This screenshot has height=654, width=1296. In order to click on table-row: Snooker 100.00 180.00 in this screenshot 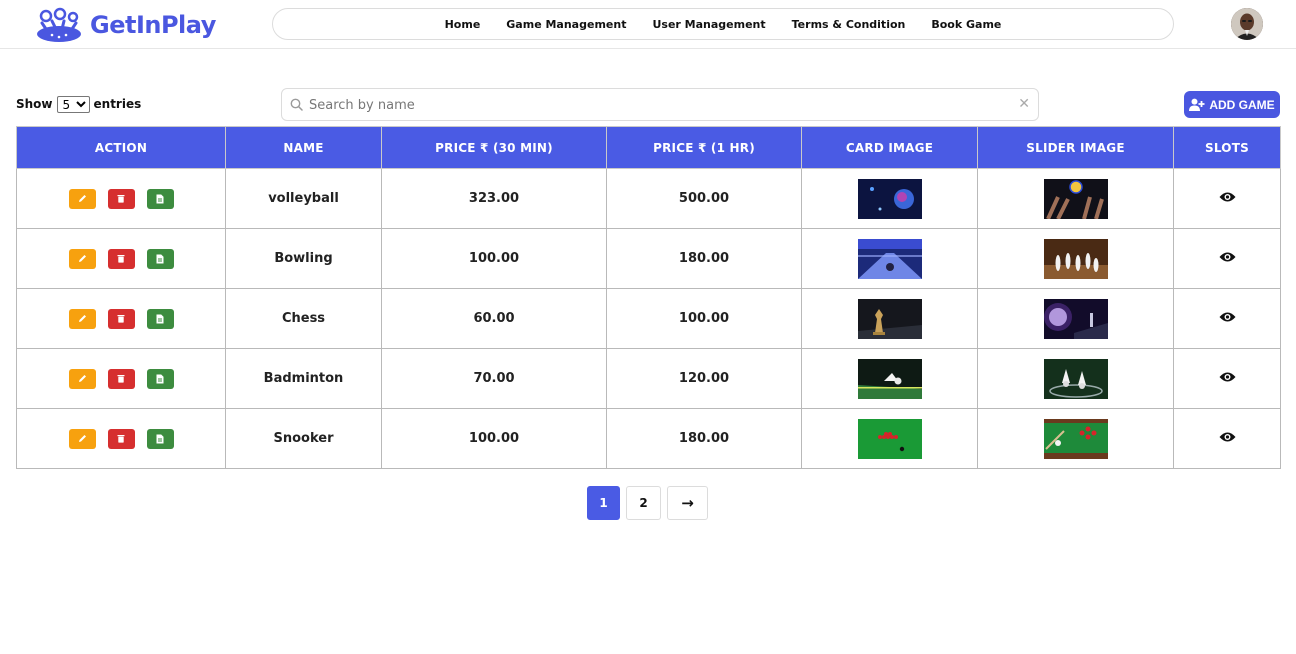, I will do `click(648, 438)`.